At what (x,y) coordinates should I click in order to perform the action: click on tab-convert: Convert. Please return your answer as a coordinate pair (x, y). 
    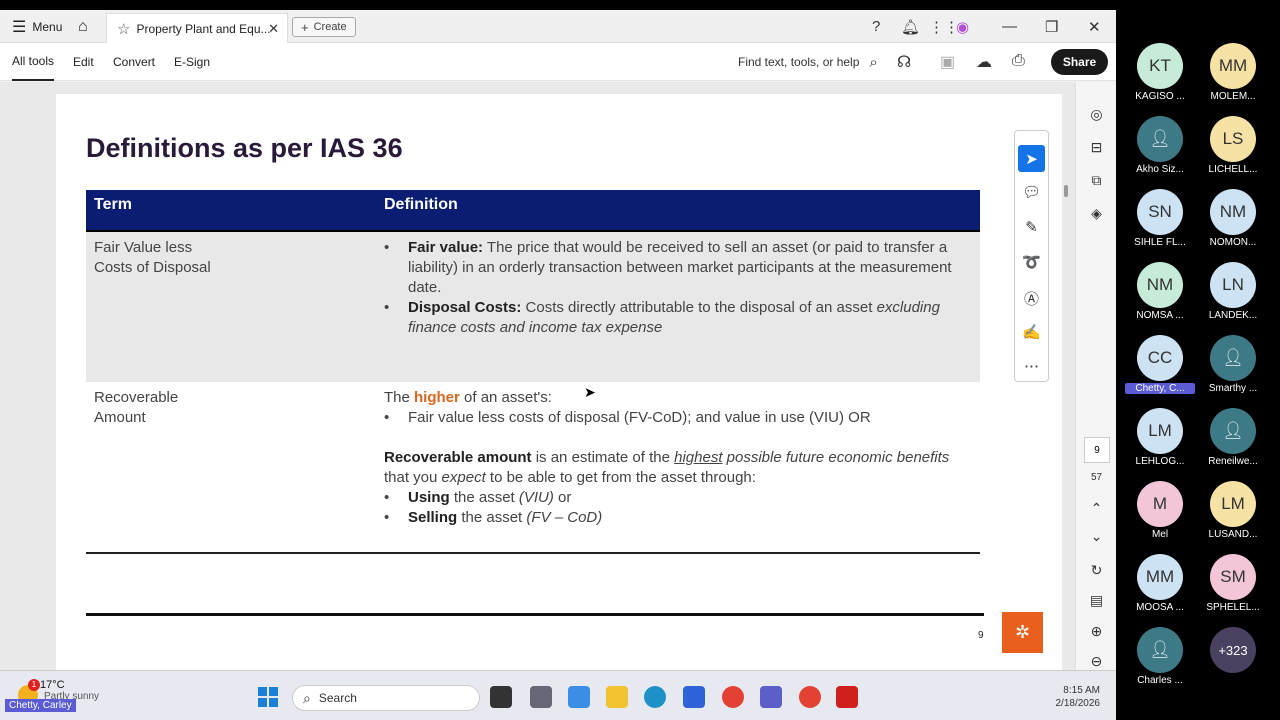
    Looking at the image, I should click on (134, 62).